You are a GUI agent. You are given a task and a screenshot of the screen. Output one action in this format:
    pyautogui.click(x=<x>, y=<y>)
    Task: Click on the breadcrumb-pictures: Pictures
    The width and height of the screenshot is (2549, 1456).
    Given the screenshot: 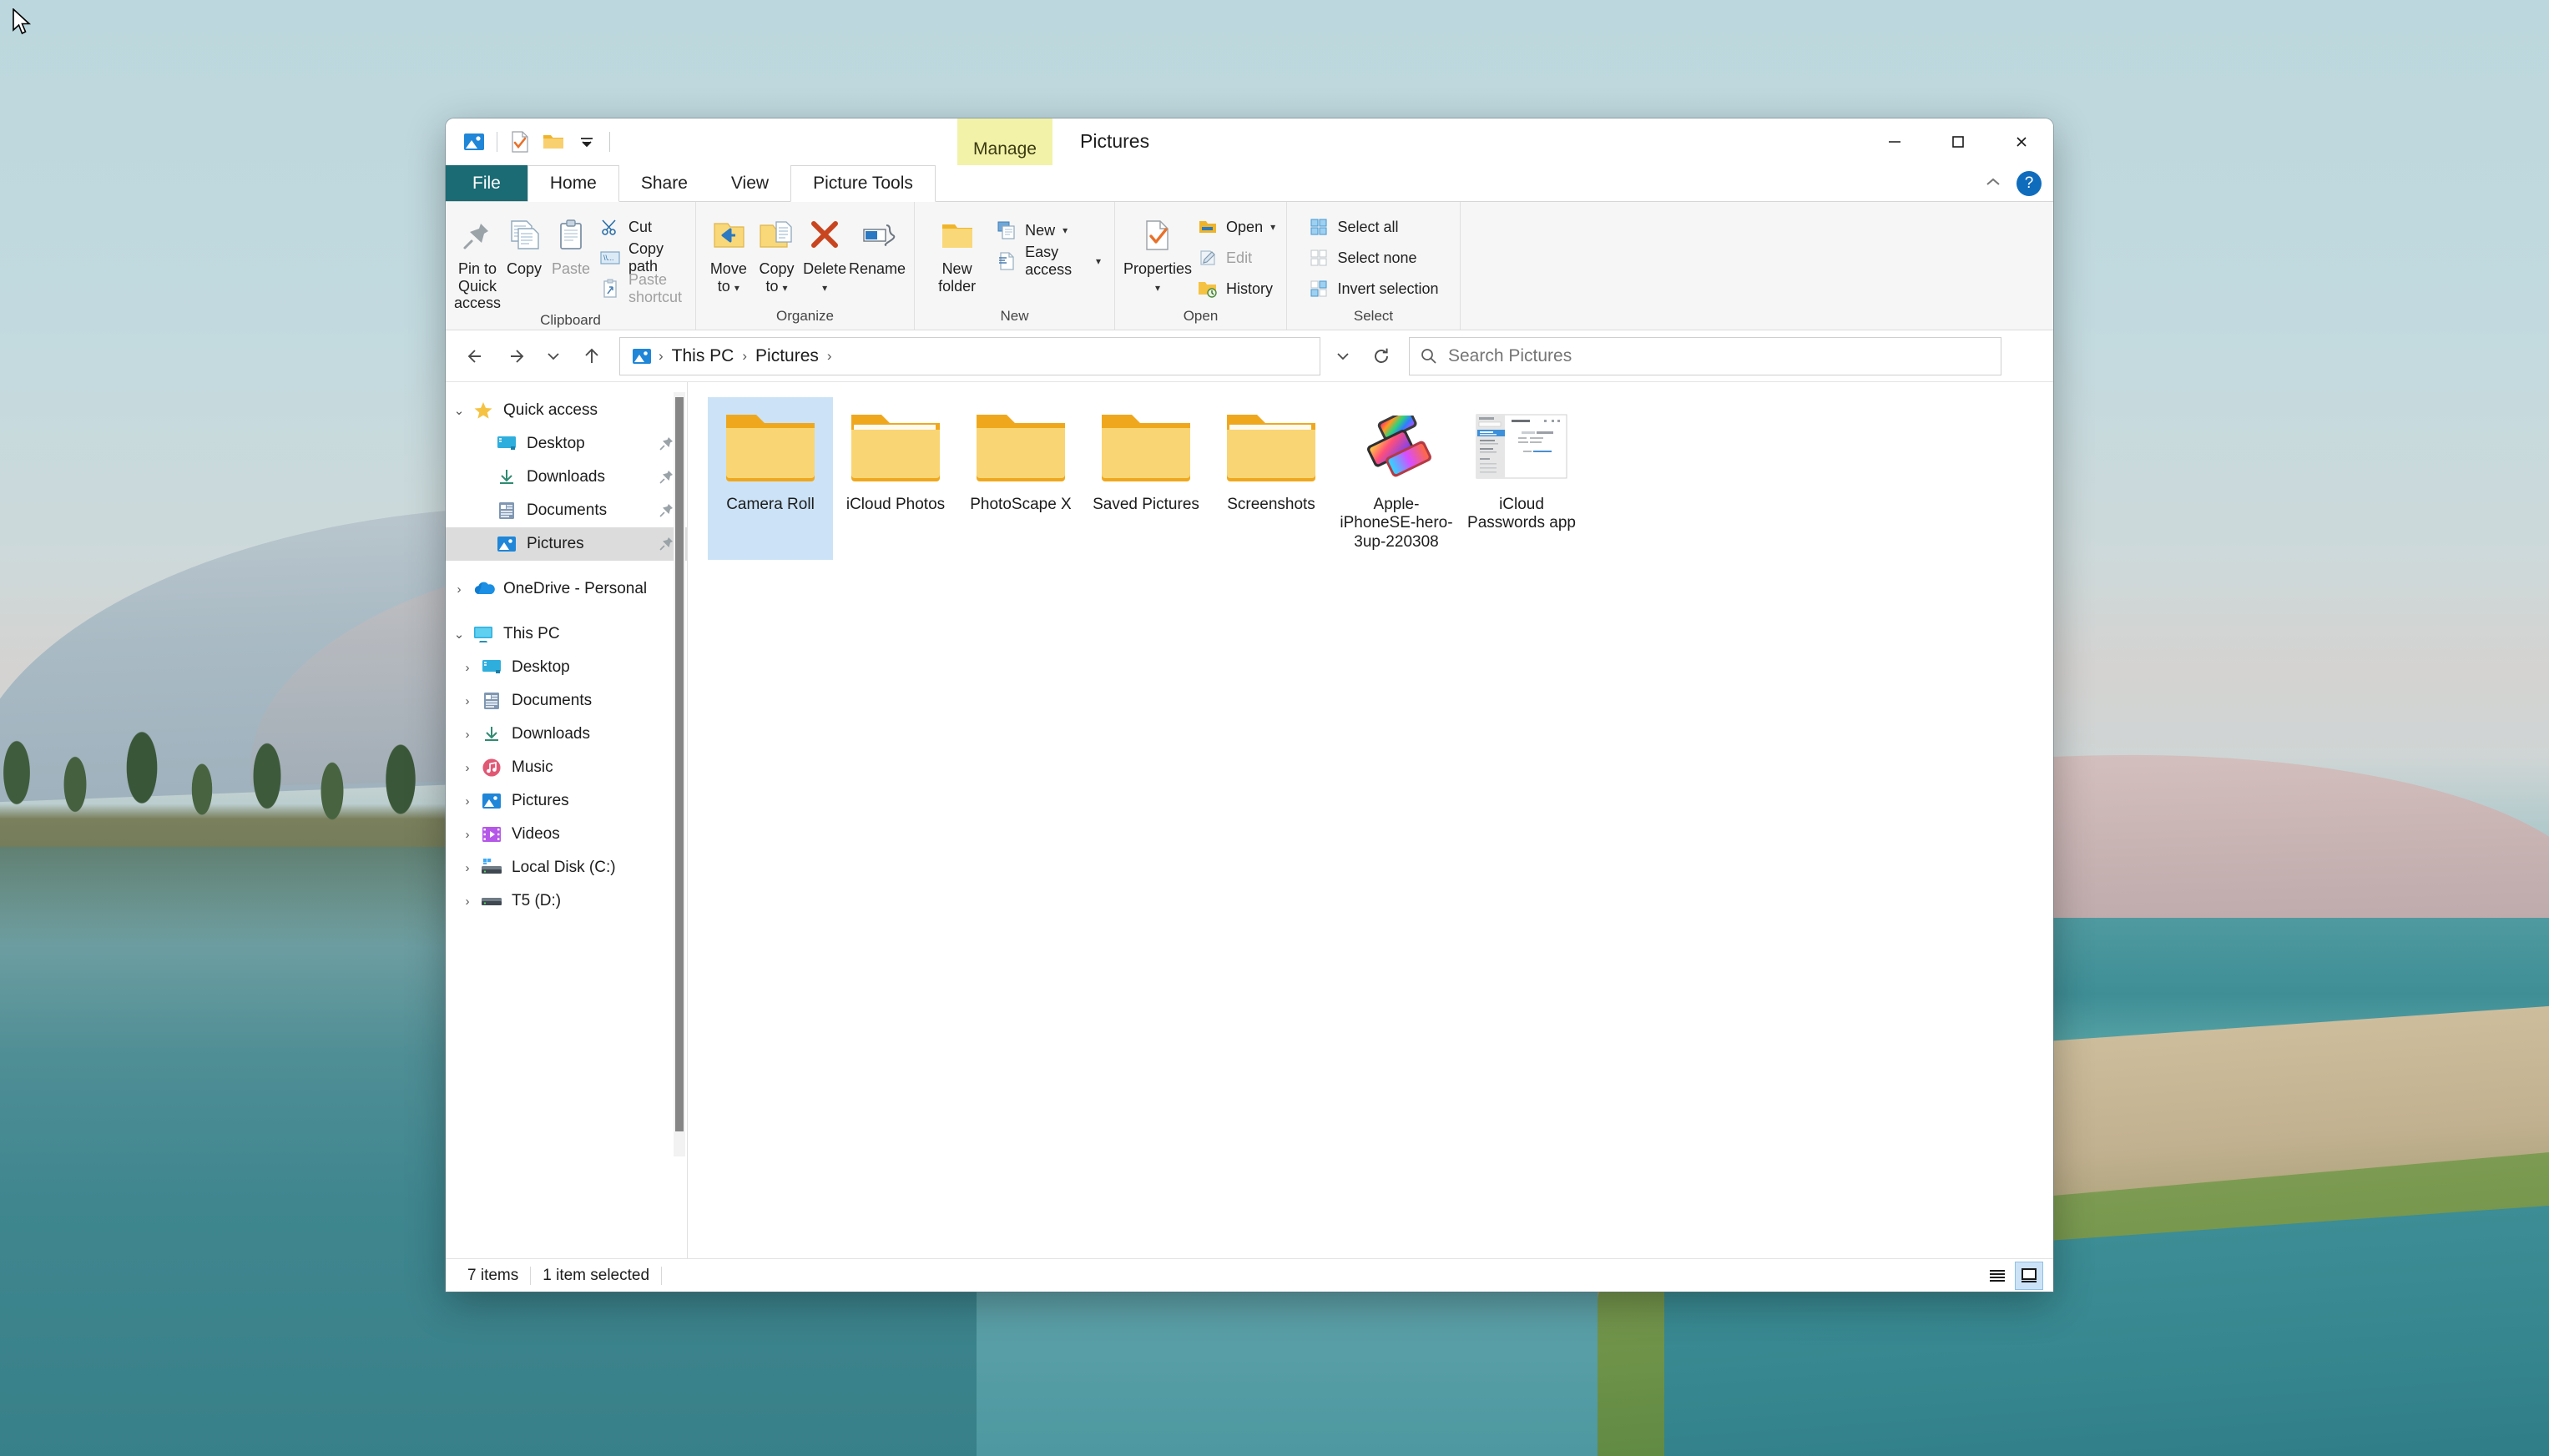 What is the action you would take?
    pyautogui.click(x=787, y=356)
    